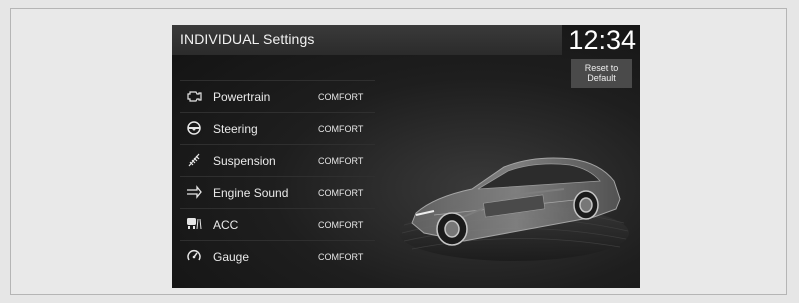 This screenshot has width=799, height=303. What do you see at coordinates (367, 40) in the screenshot?
I see `title-bar: INDIVIDUAL Settings` at bounding box center [367, 40].